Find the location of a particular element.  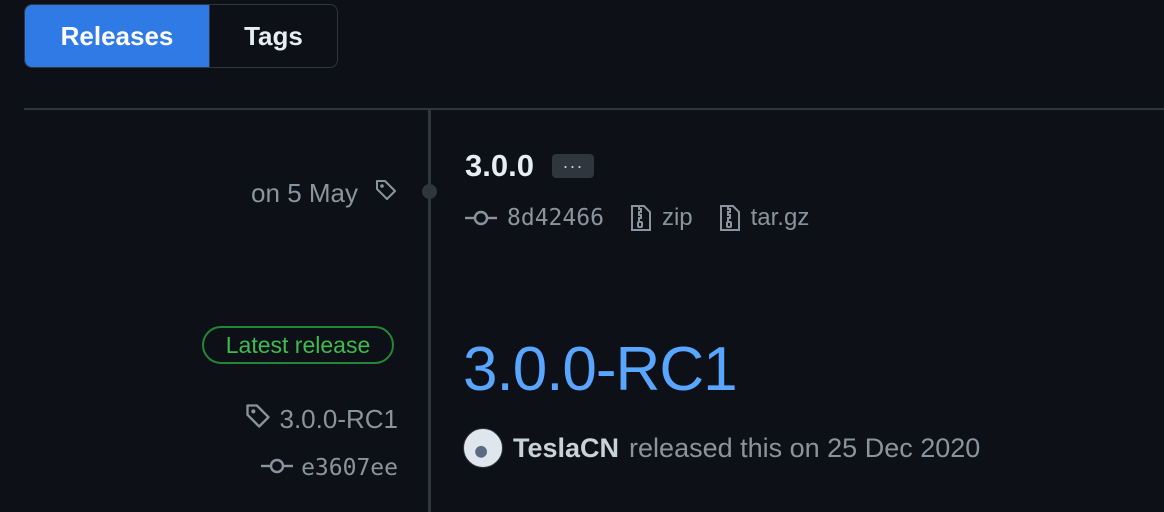

release-commit: e3607ee is located at coordinates (329, 468).